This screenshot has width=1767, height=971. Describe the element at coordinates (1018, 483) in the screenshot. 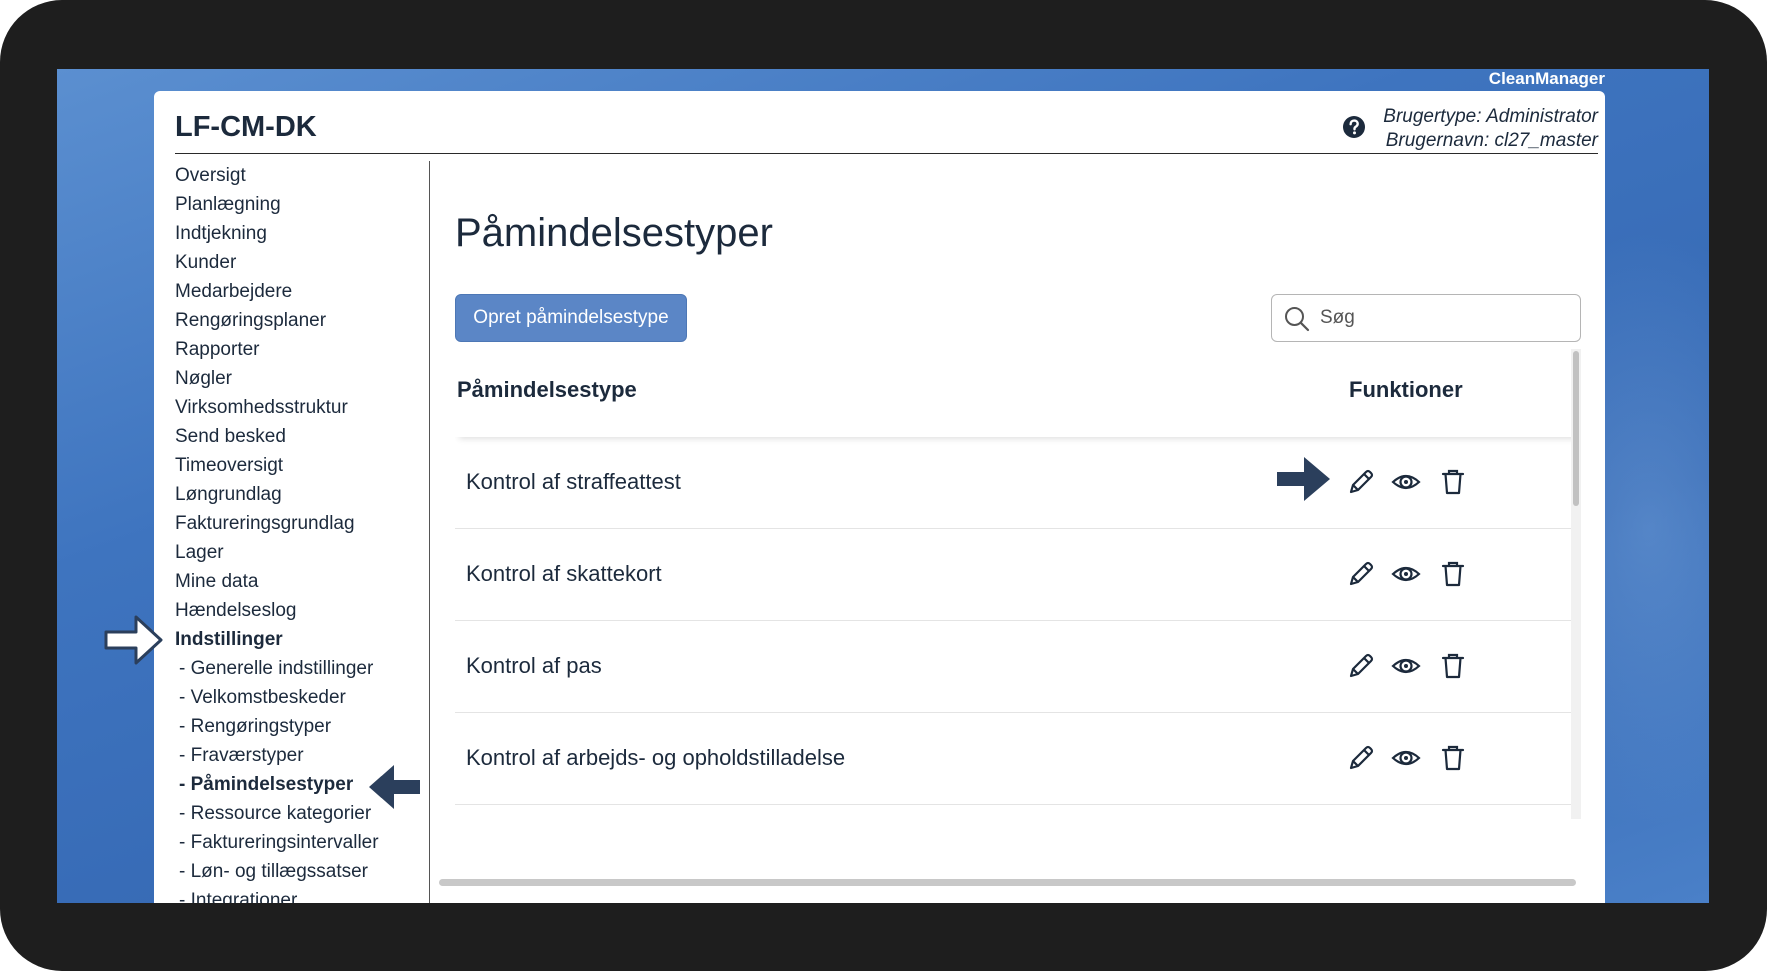

I see `table-row: Kontrol af straffeattest` at that location.